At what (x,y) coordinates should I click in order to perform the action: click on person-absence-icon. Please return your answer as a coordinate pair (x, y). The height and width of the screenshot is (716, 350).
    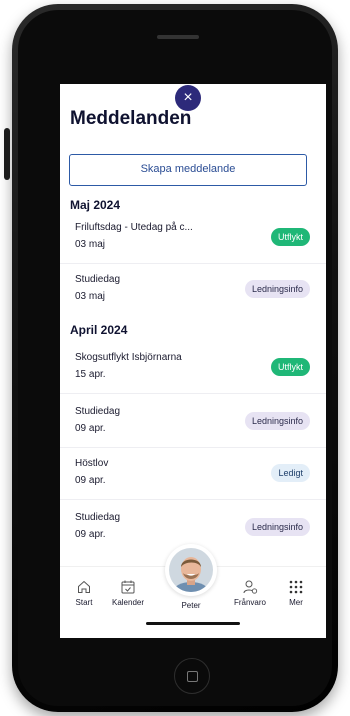
    Looking at the image, I should click on (250, 587).